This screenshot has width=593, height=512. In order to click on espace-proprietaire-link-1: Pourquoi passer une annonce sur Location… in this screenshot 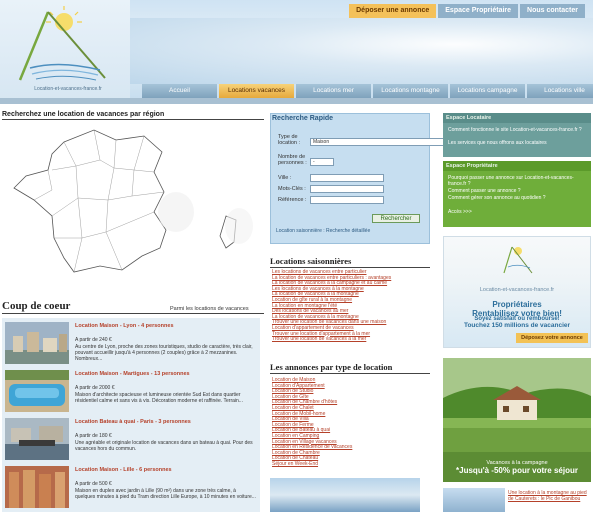, I will do `click(518, 181)`.